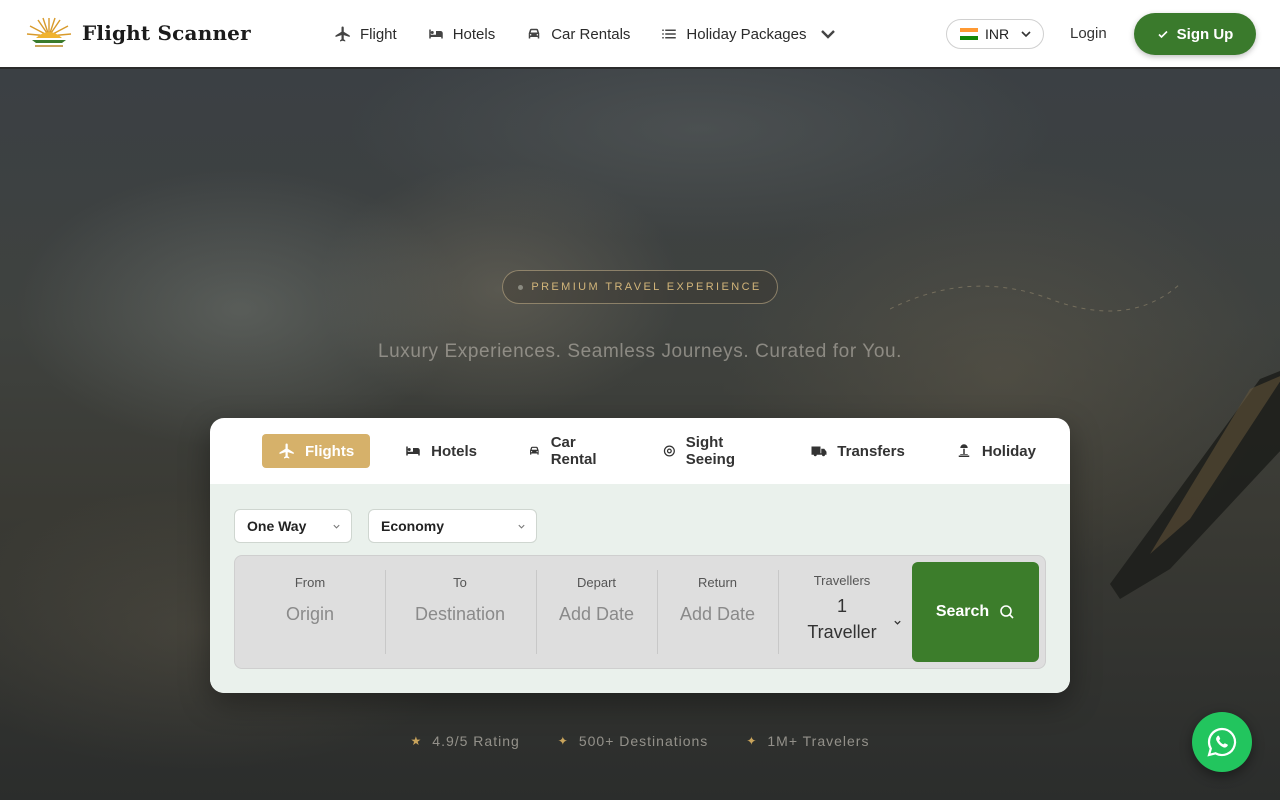  Describe the element at coordinates (842, 632) in the screenshot. I see `travellers-unit: Traveller` at that location.